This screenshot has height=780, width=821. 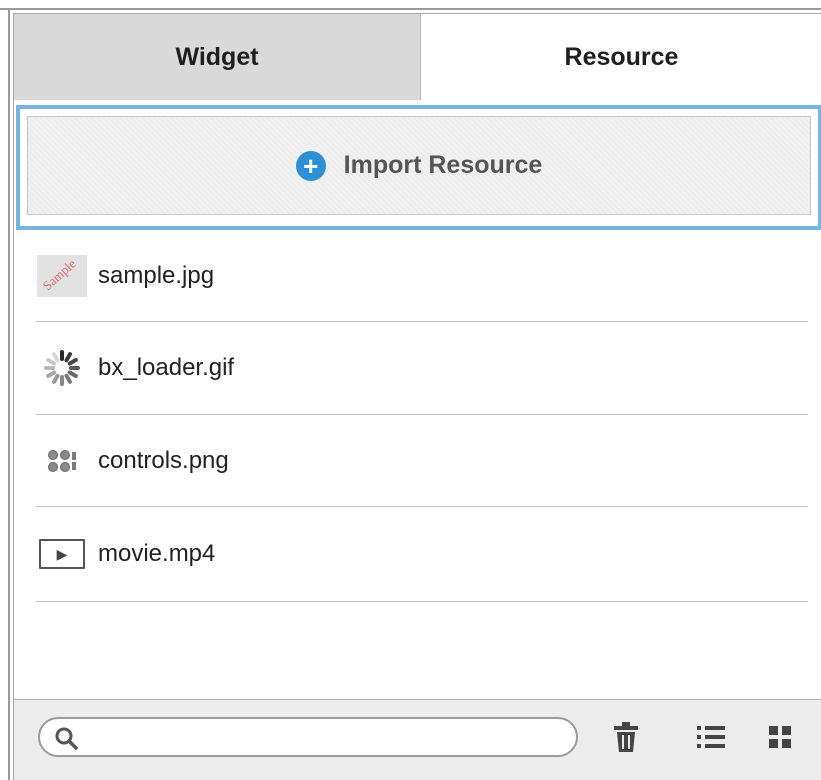 I want to click on tab-widget: Widget, so click(x=217, y=57).